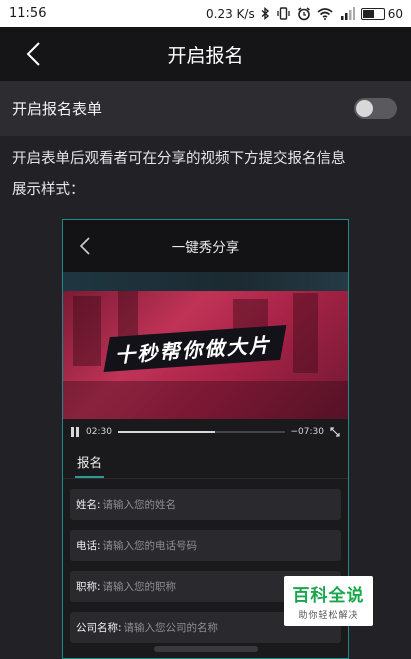 The image size is (411, 659). Describe the element at coordinates (375, 108) in the screenshot. I see `signup-form-switch` at that location.